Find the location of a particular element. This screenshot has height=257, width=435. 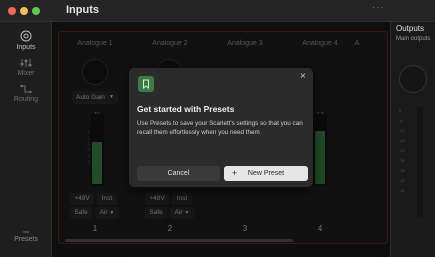

sidebar-item-routing: Routing is located at coordinates (26, 93).